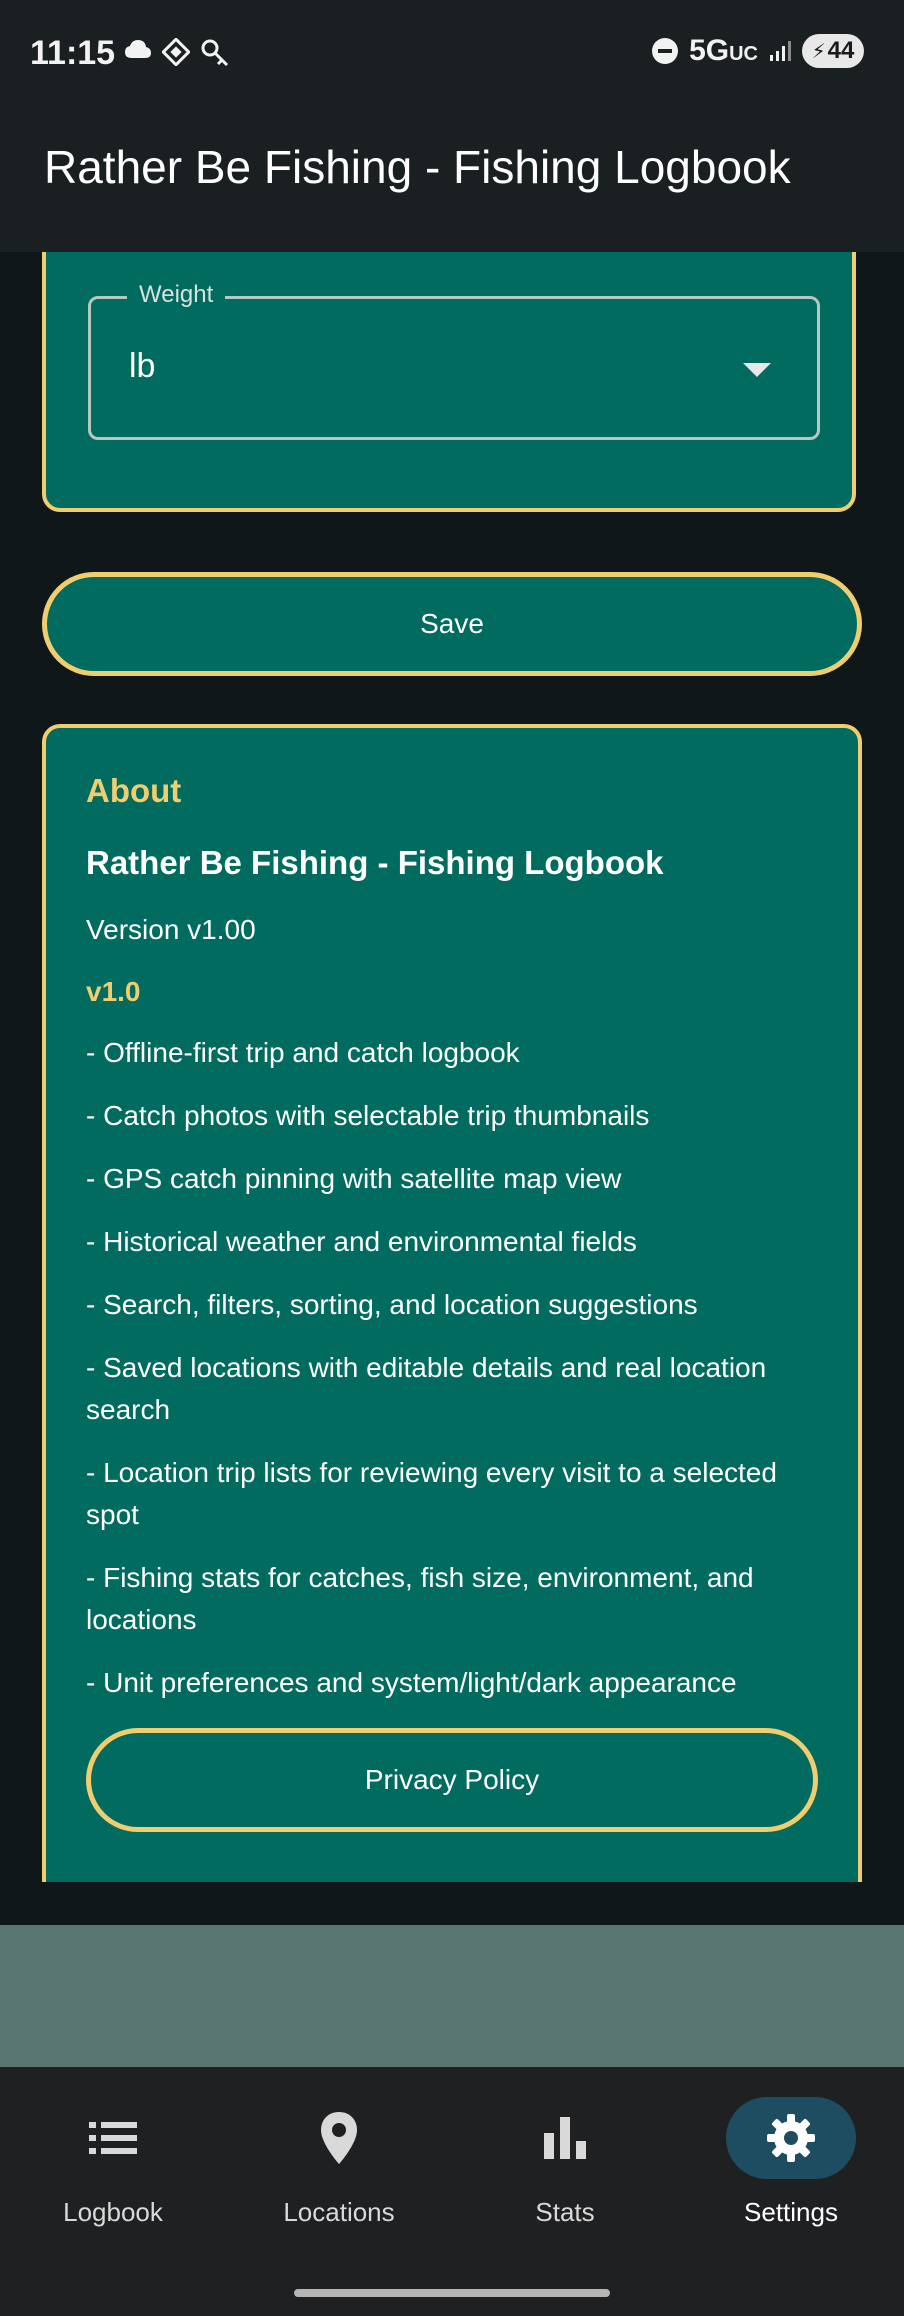  I want to click on units-card: Weight lb, so click(449, 382).